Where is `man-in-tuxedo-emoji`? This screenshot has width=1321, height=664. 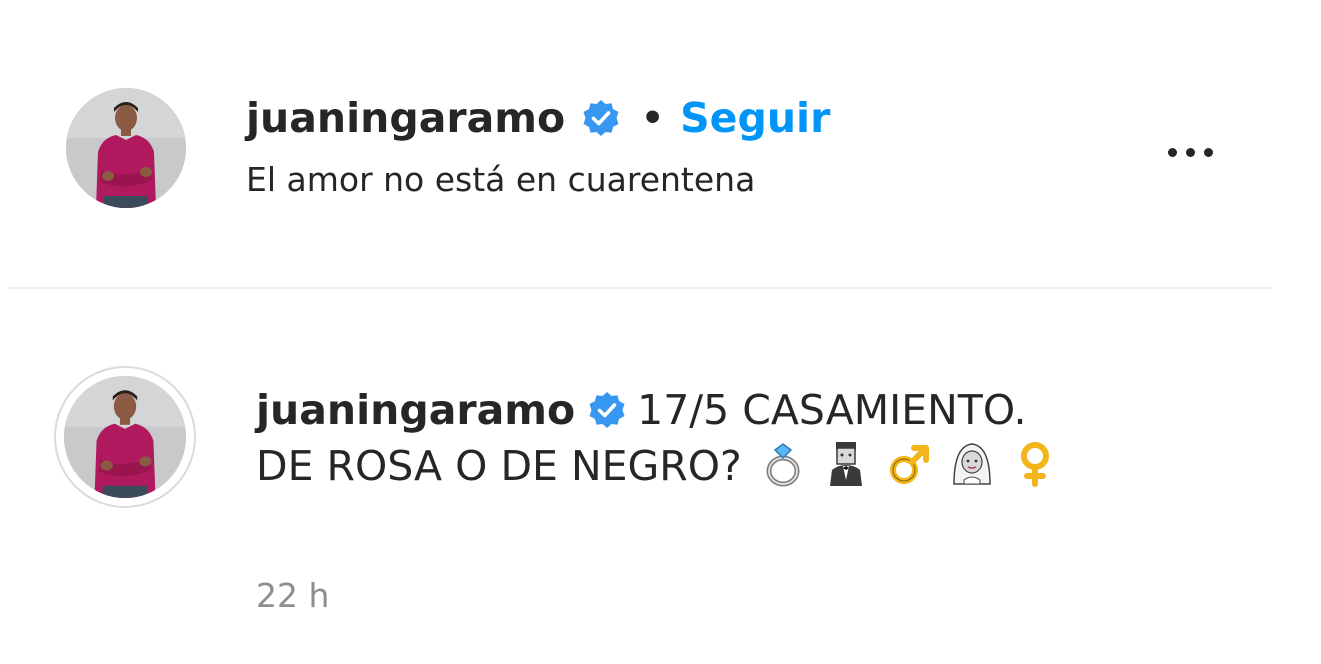 man-in-tuxedo-emoji is located at coordinates (846, 464).